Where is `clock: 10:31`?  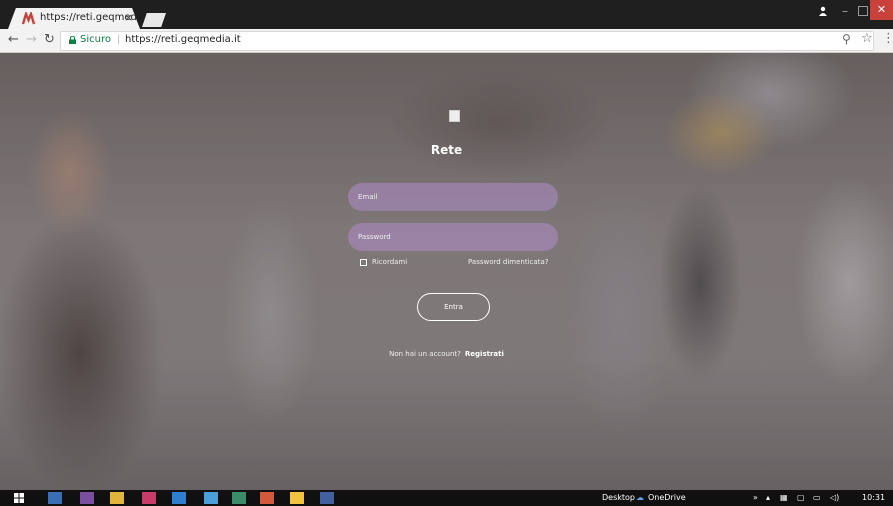 clock: 10:31 is located at coordinates (874, 497).